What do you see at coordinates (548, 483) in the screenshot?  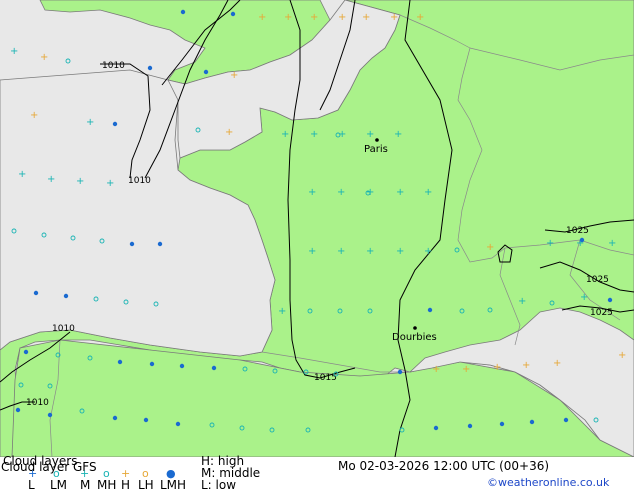 I see `credit-link: ©weatheronline.co.uk` at bounding box center [548, 483].